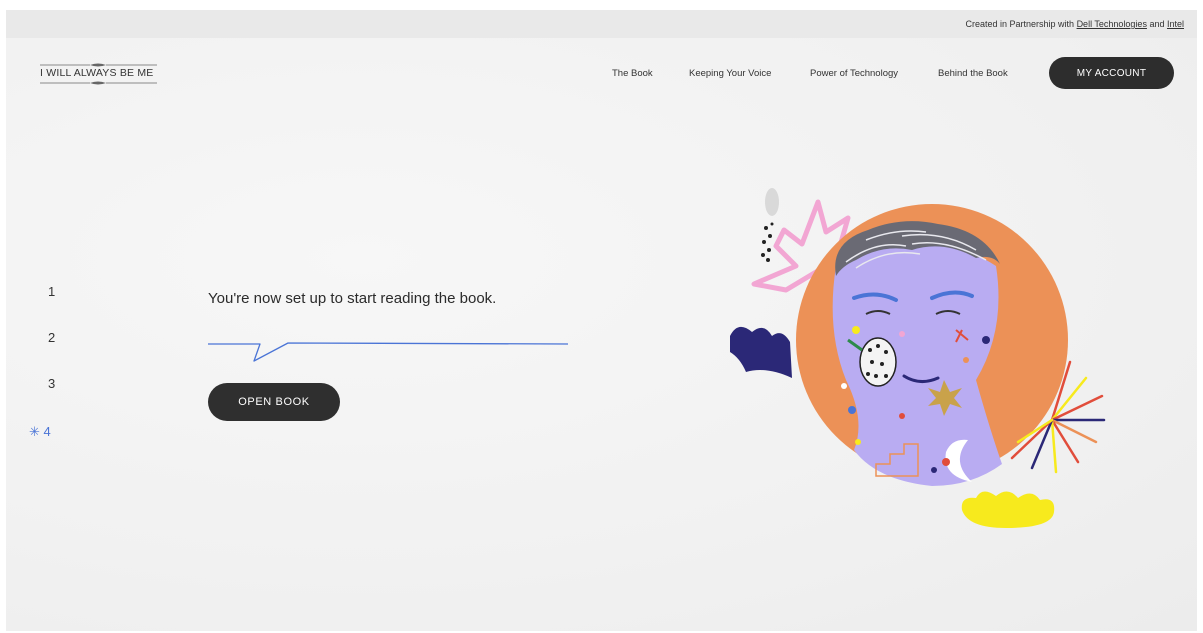  Describe the element at coordinates (1175, 24) in the screenshot. I see `intel-link: Intel` at that location.